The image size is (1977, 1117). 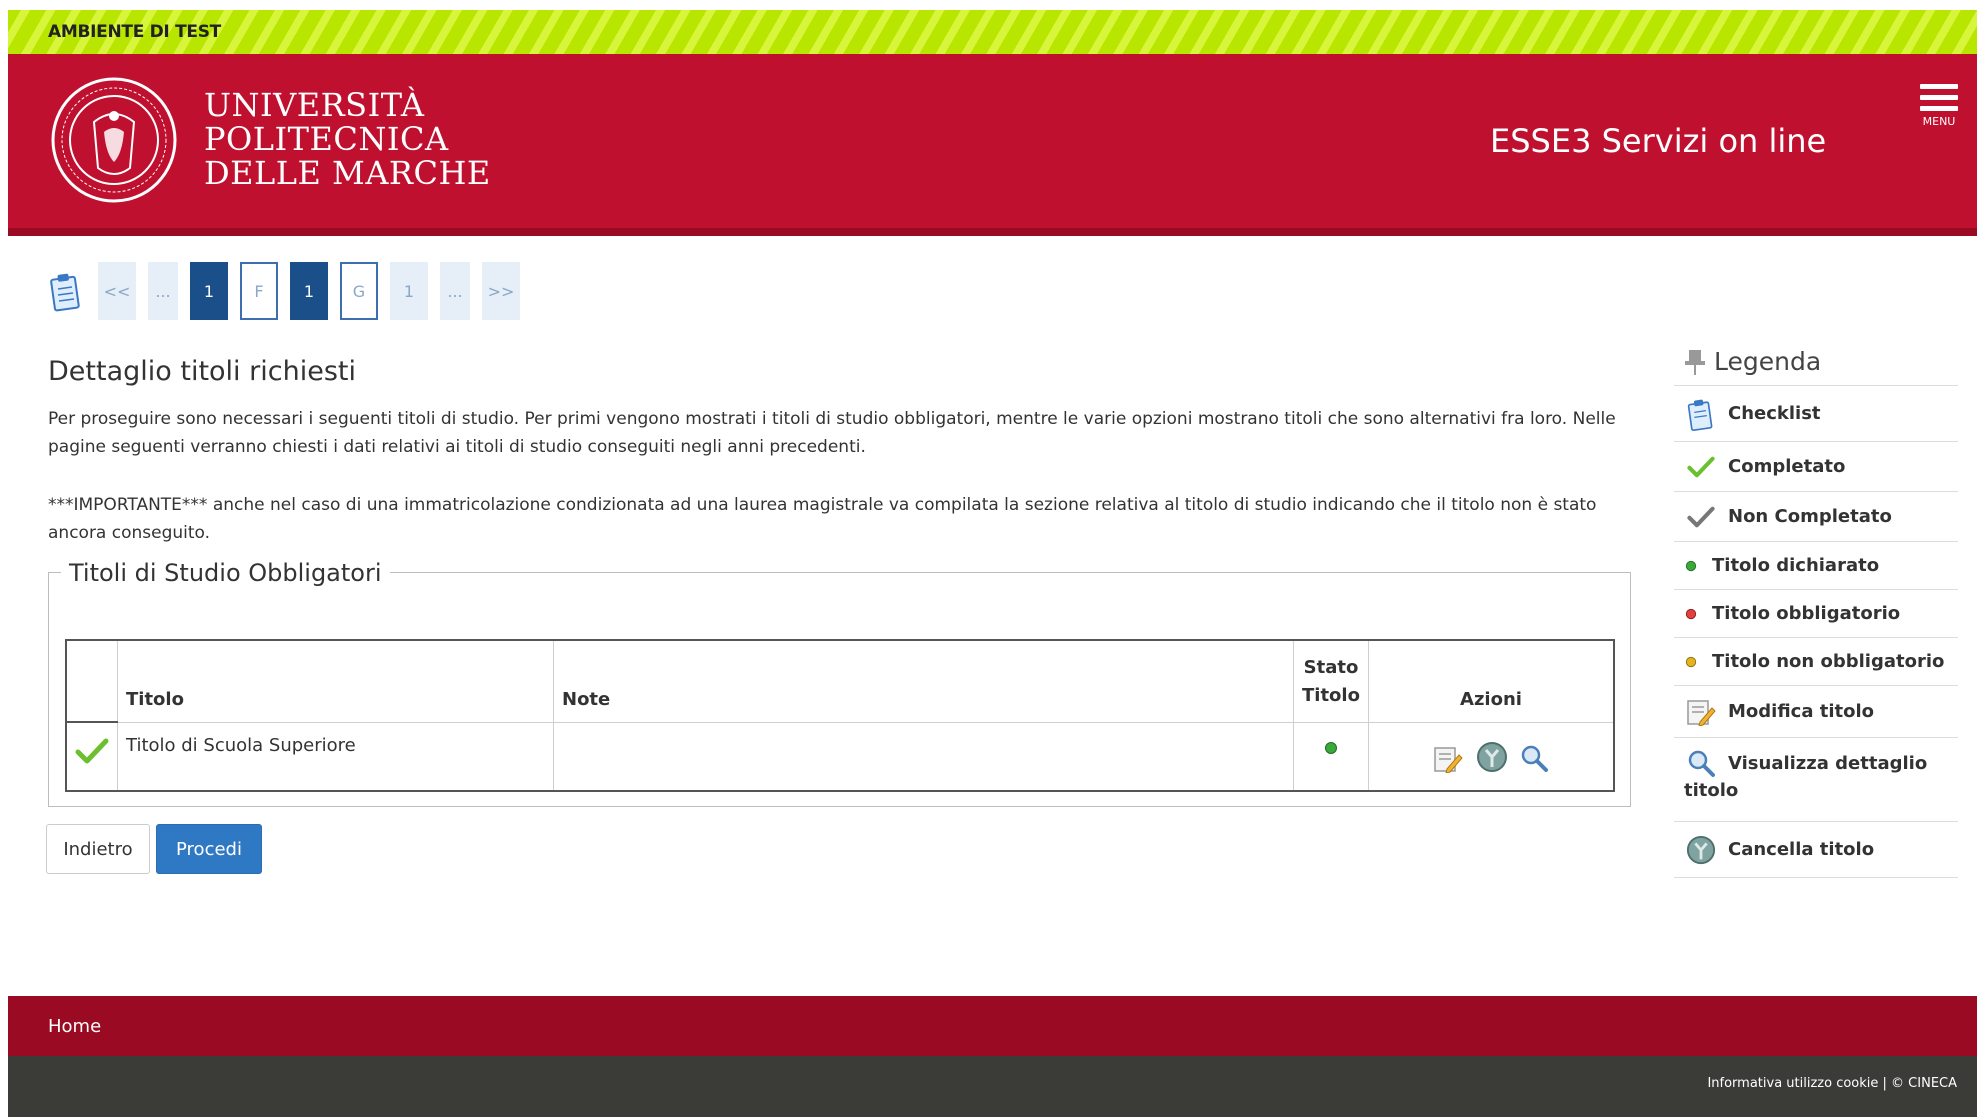 What do you see at coordinates (1796, 565) in the screenshot?
I see `legend-label-titolo-dichiarato: Titolo dichiarato` at bounding box center [1796, 565].